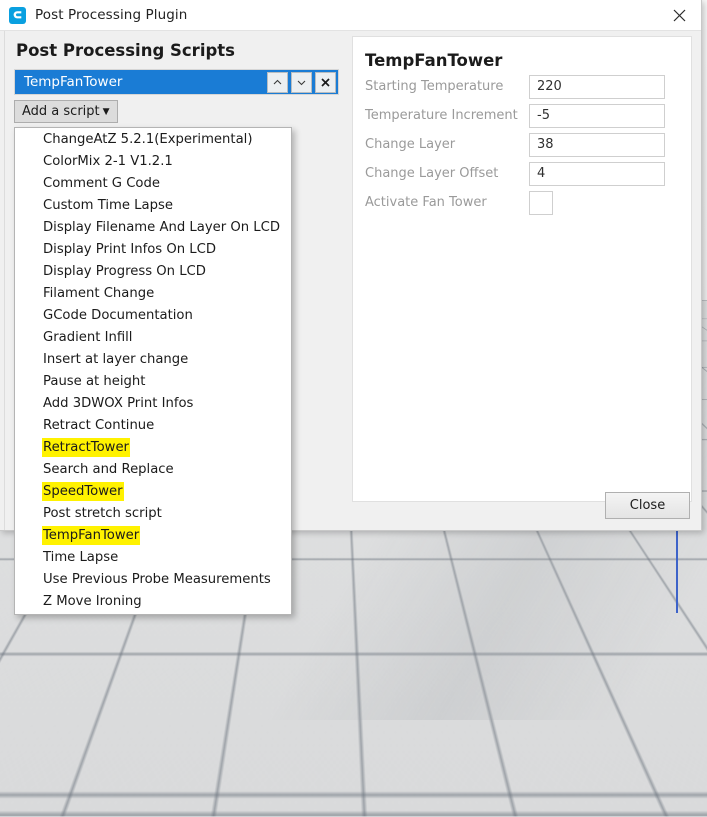 This screenshot has width=707, height=817. I want to click on settings-field-row: Change Layer 38, so click(522, 144).